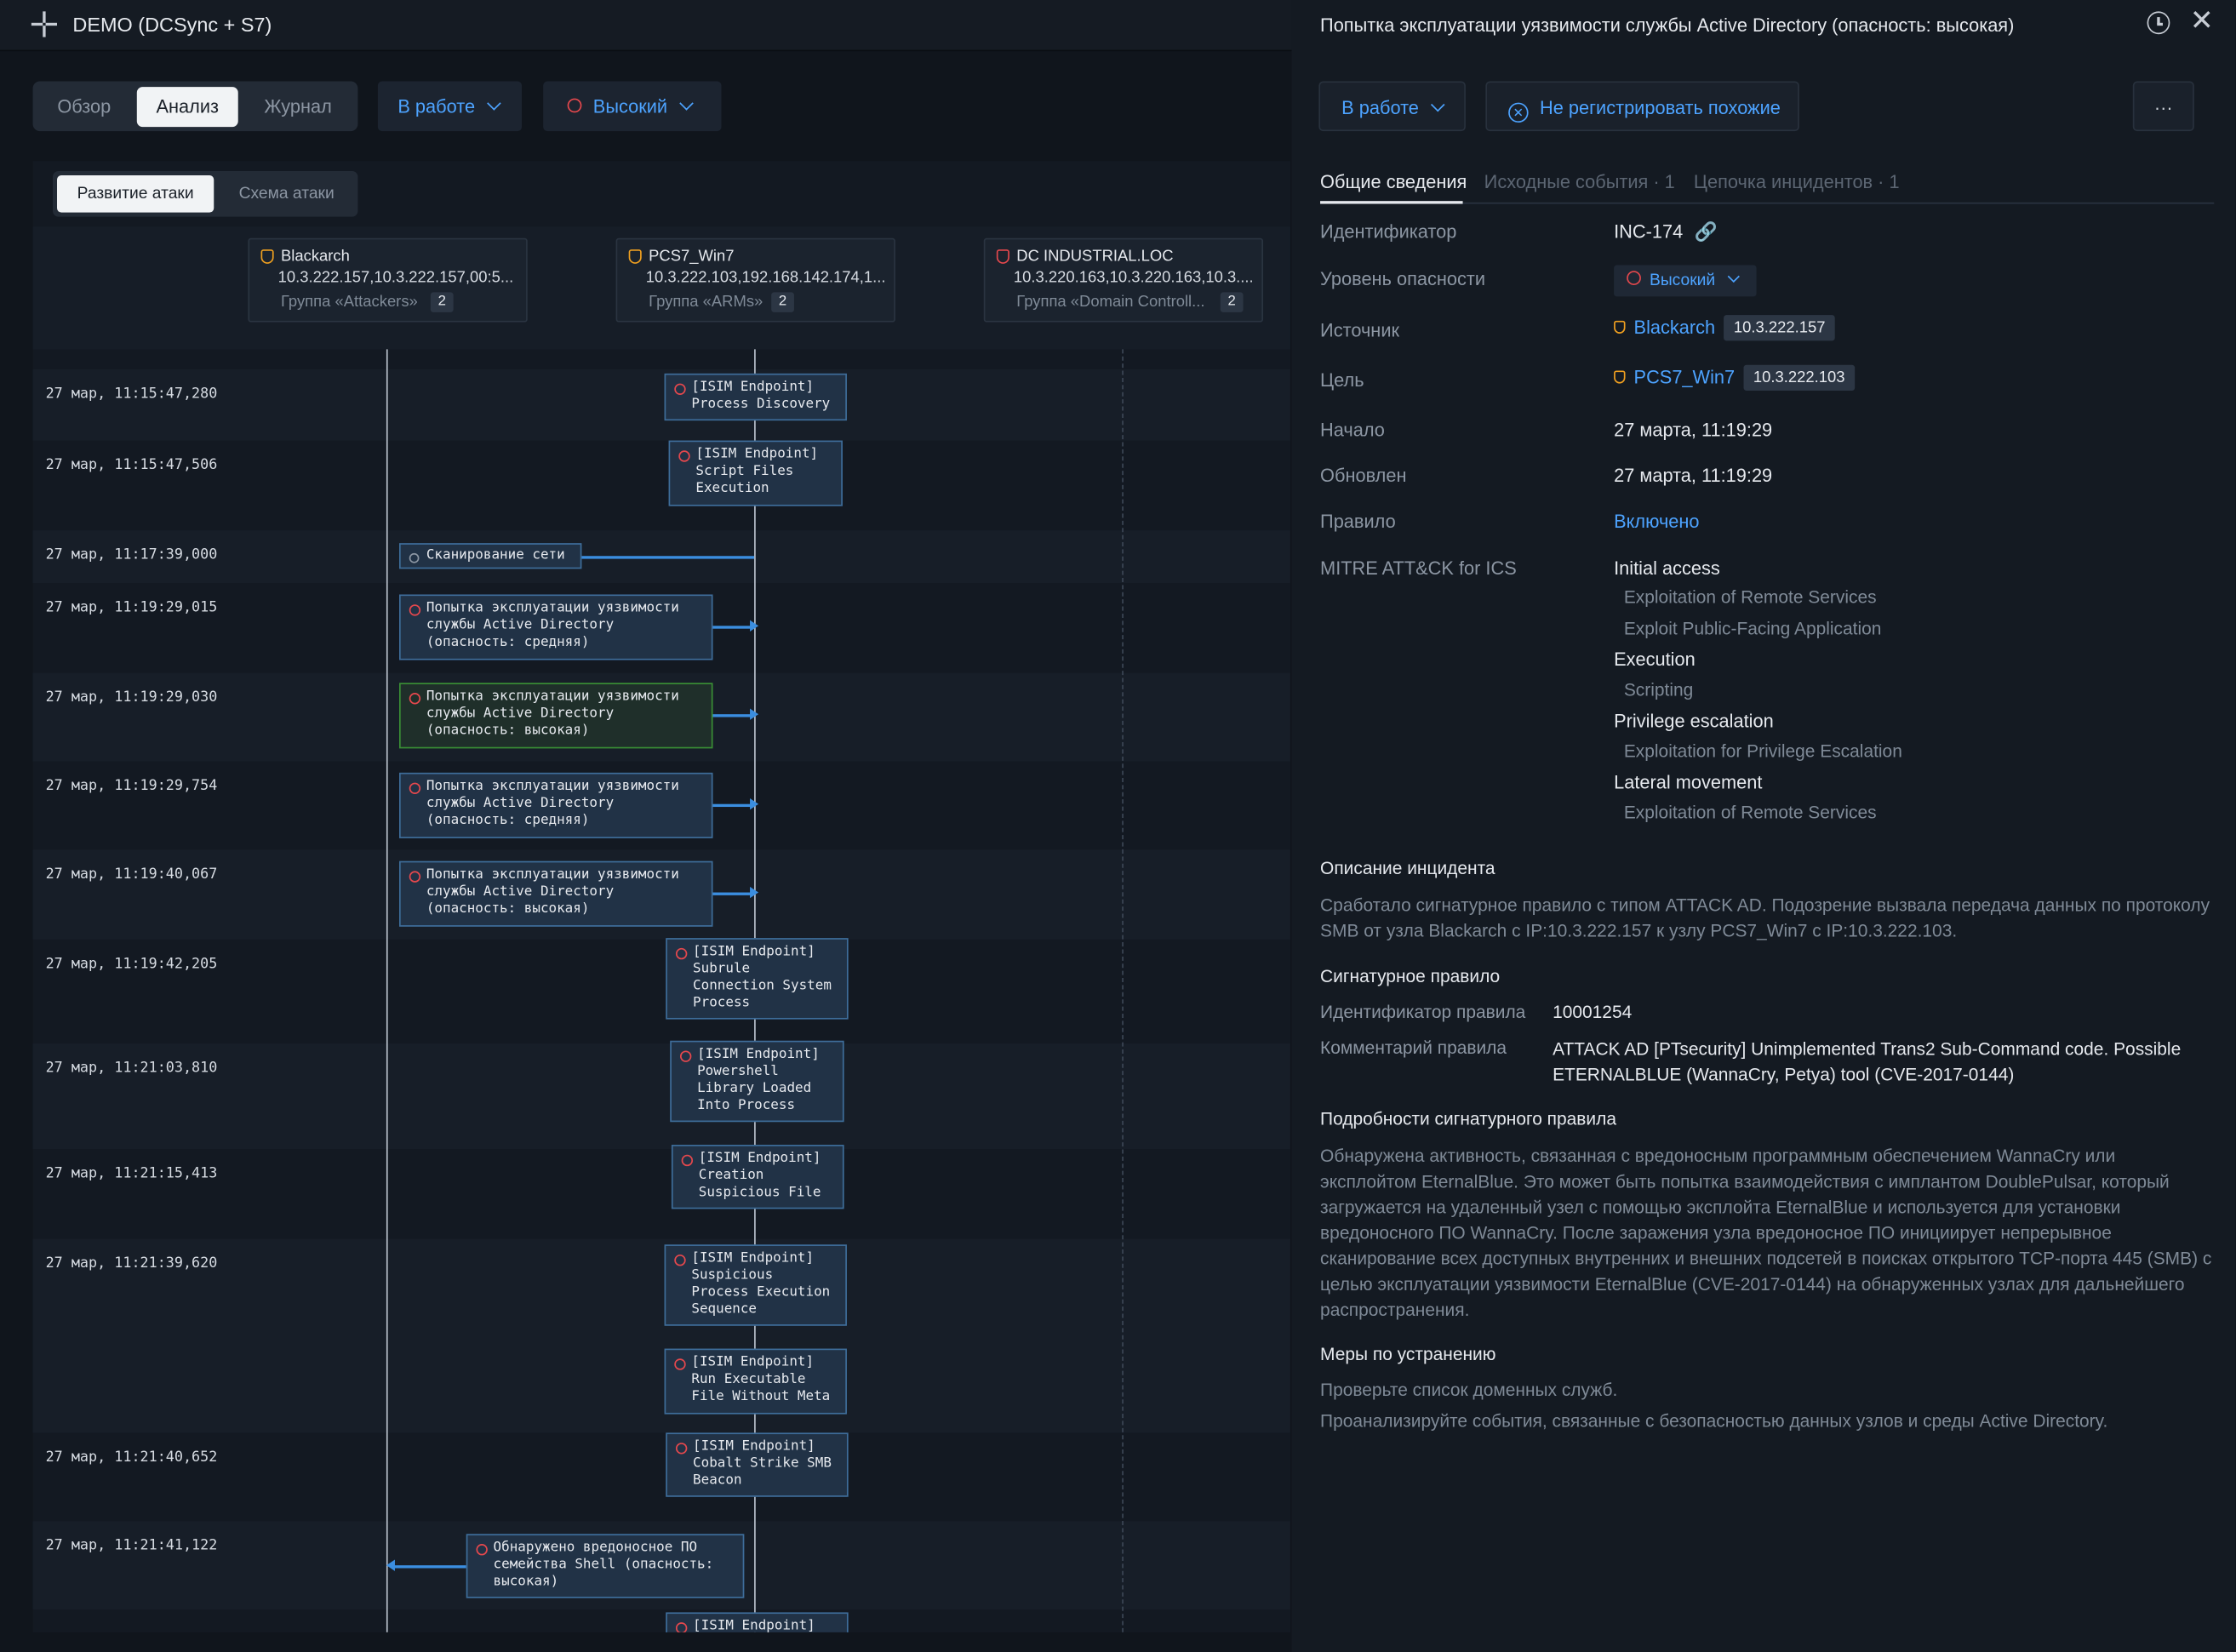  Describe the element at coordinates (131, 465) in the screenshot. I see `timeline-row: 27 мар, 11:15:47,506` at that location.